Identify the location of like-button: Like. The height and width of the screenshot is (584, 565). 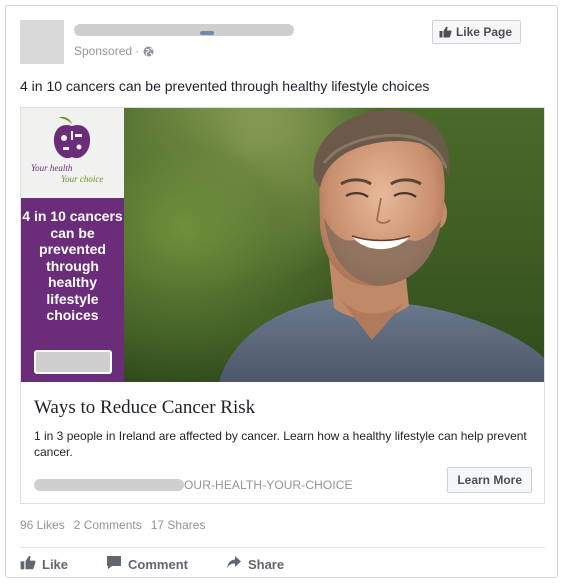
(44, 564).